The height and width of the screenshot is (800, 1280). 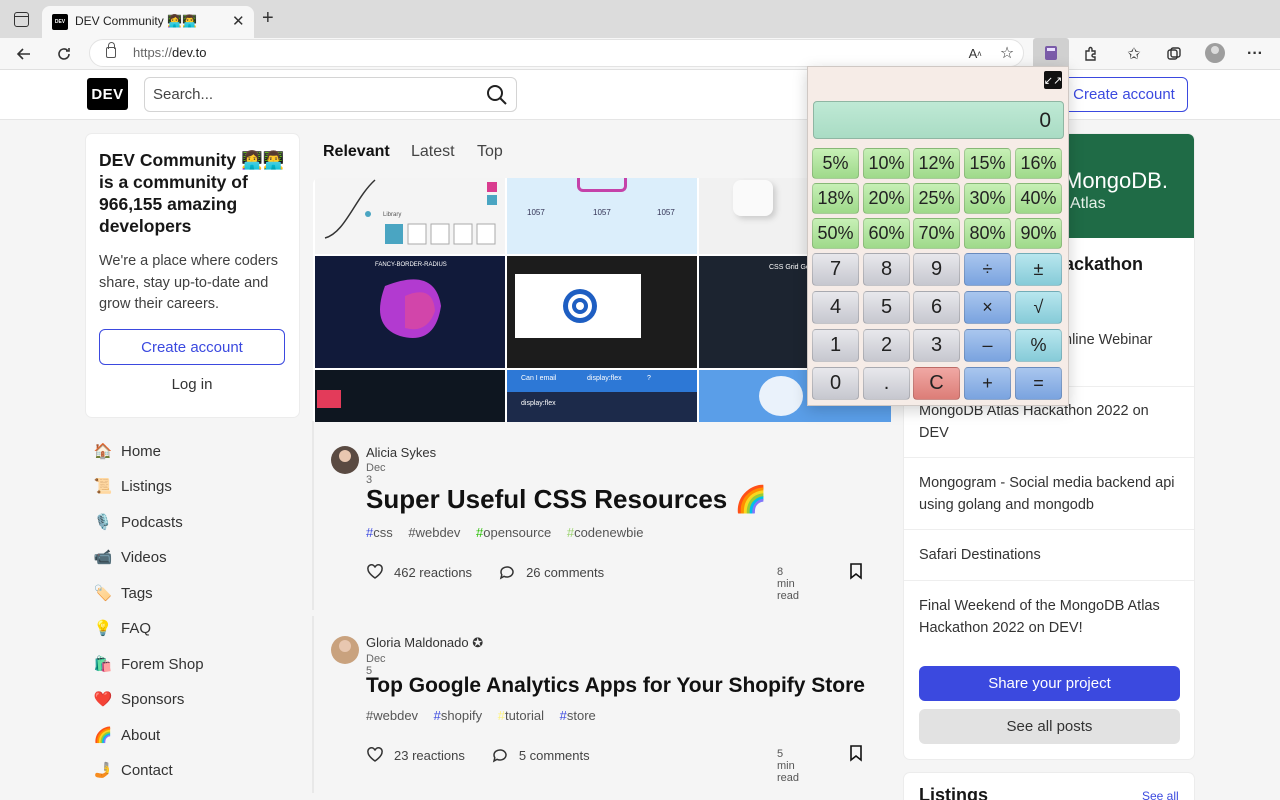 I want to click on tab-latest: Latest, so click(x=433, y=152).